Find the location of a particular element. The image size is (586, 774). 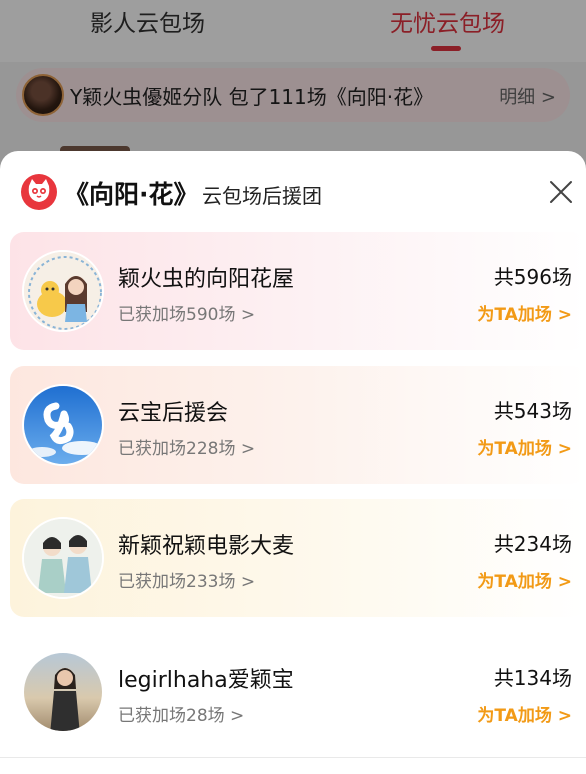

total-count: 共596场 is located at coordinates (532, 277).